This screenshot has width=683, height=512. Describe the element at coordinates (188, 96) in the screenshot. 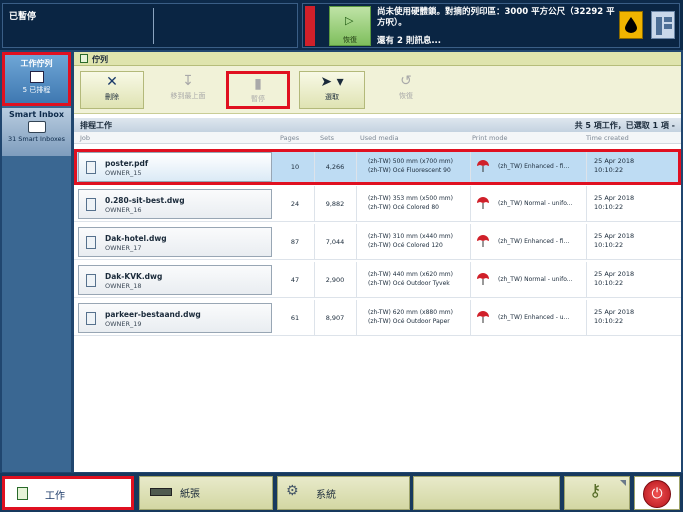

I see `move-to-top-label: 移到最上面` at that location.